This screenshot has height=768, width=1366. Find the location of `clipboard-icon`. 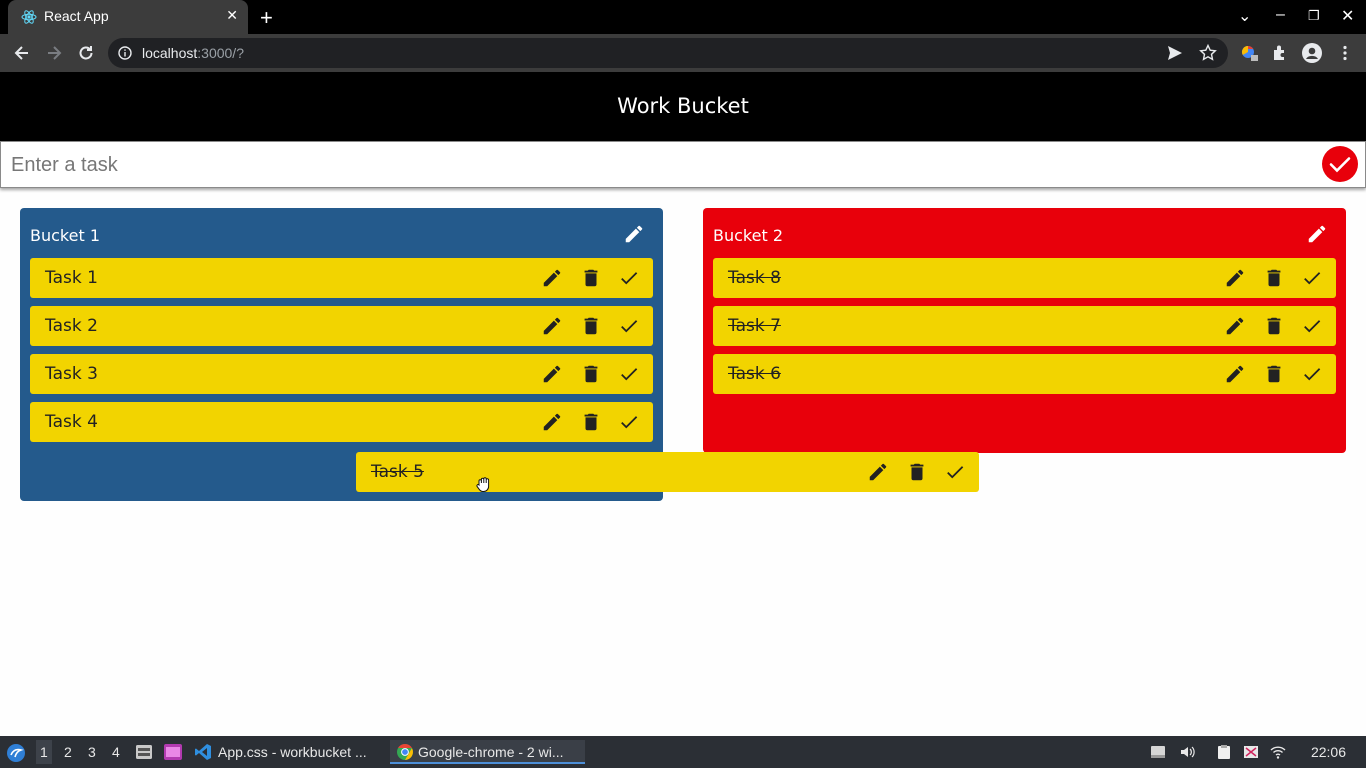

clipboard-icon is located at coordinates (1224, 752).